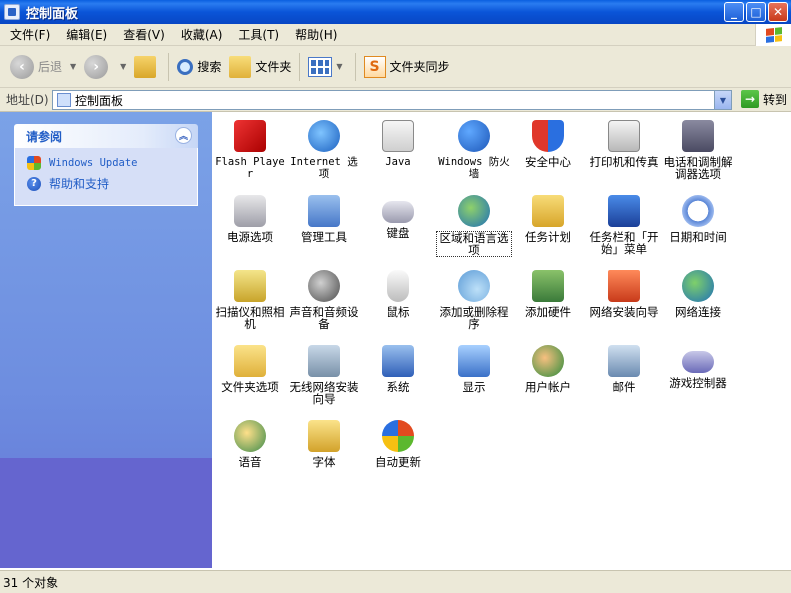  Describe the element at coordinates (183, 135) in the screenshot. I see `collapse-chevron-icon: ︽` at that location.